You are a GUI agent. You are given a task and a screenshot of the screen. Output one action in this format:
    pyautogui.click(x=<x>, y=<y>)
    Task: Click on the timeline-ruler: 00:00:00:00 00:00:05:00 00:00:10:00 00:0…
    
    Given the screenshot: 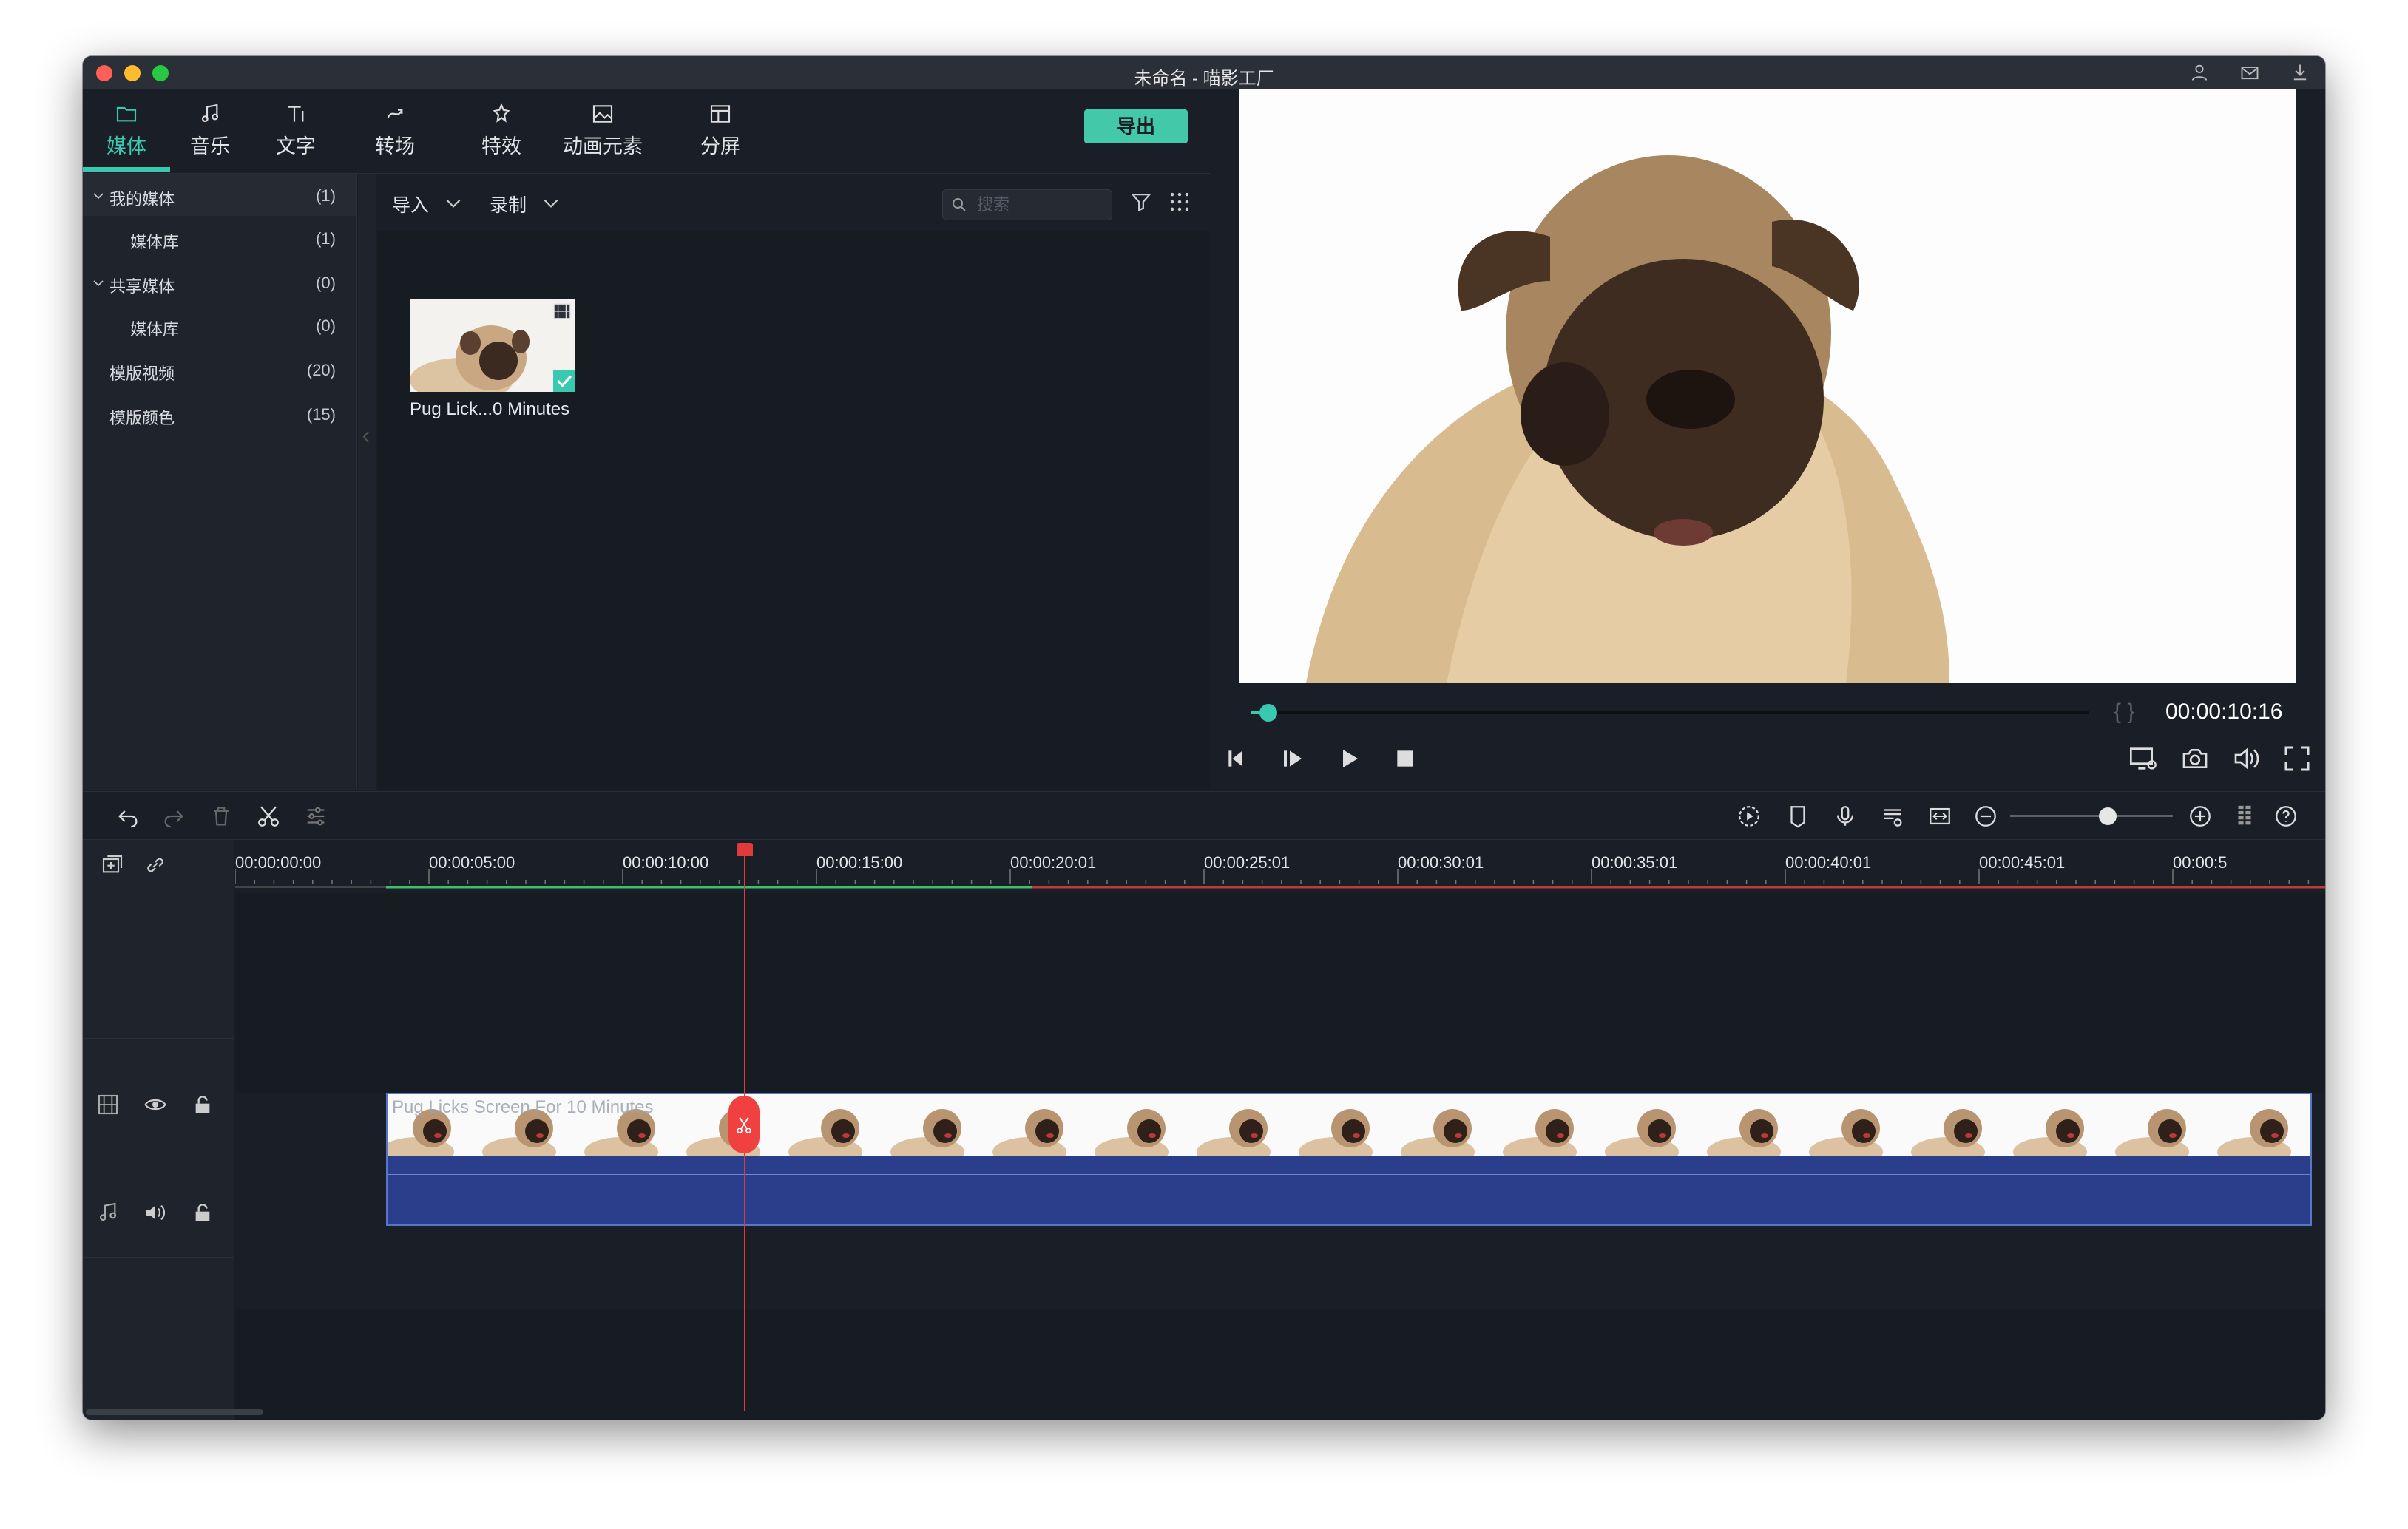 What is the action you would take?
    pyautogui.click(x=1280, y=866)
    